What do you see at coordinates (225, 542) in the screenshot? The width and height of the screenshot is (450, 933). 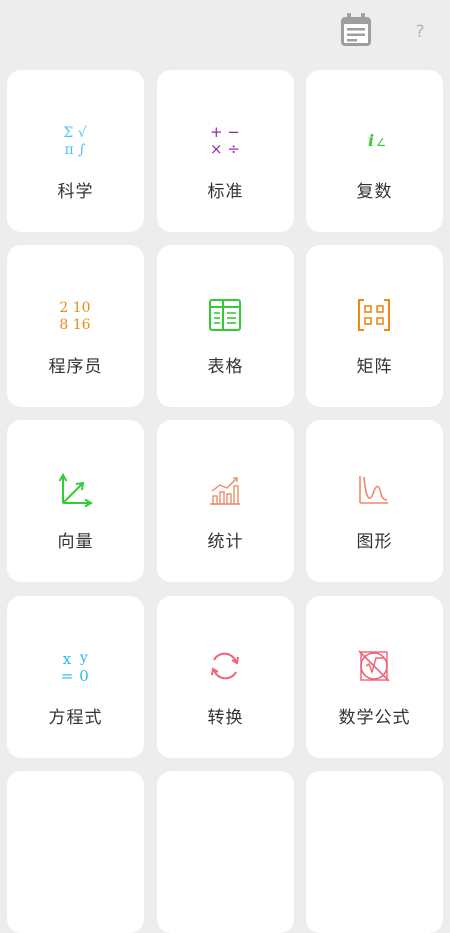 I see `card-label: 统计` at bounding box center [225, 542].